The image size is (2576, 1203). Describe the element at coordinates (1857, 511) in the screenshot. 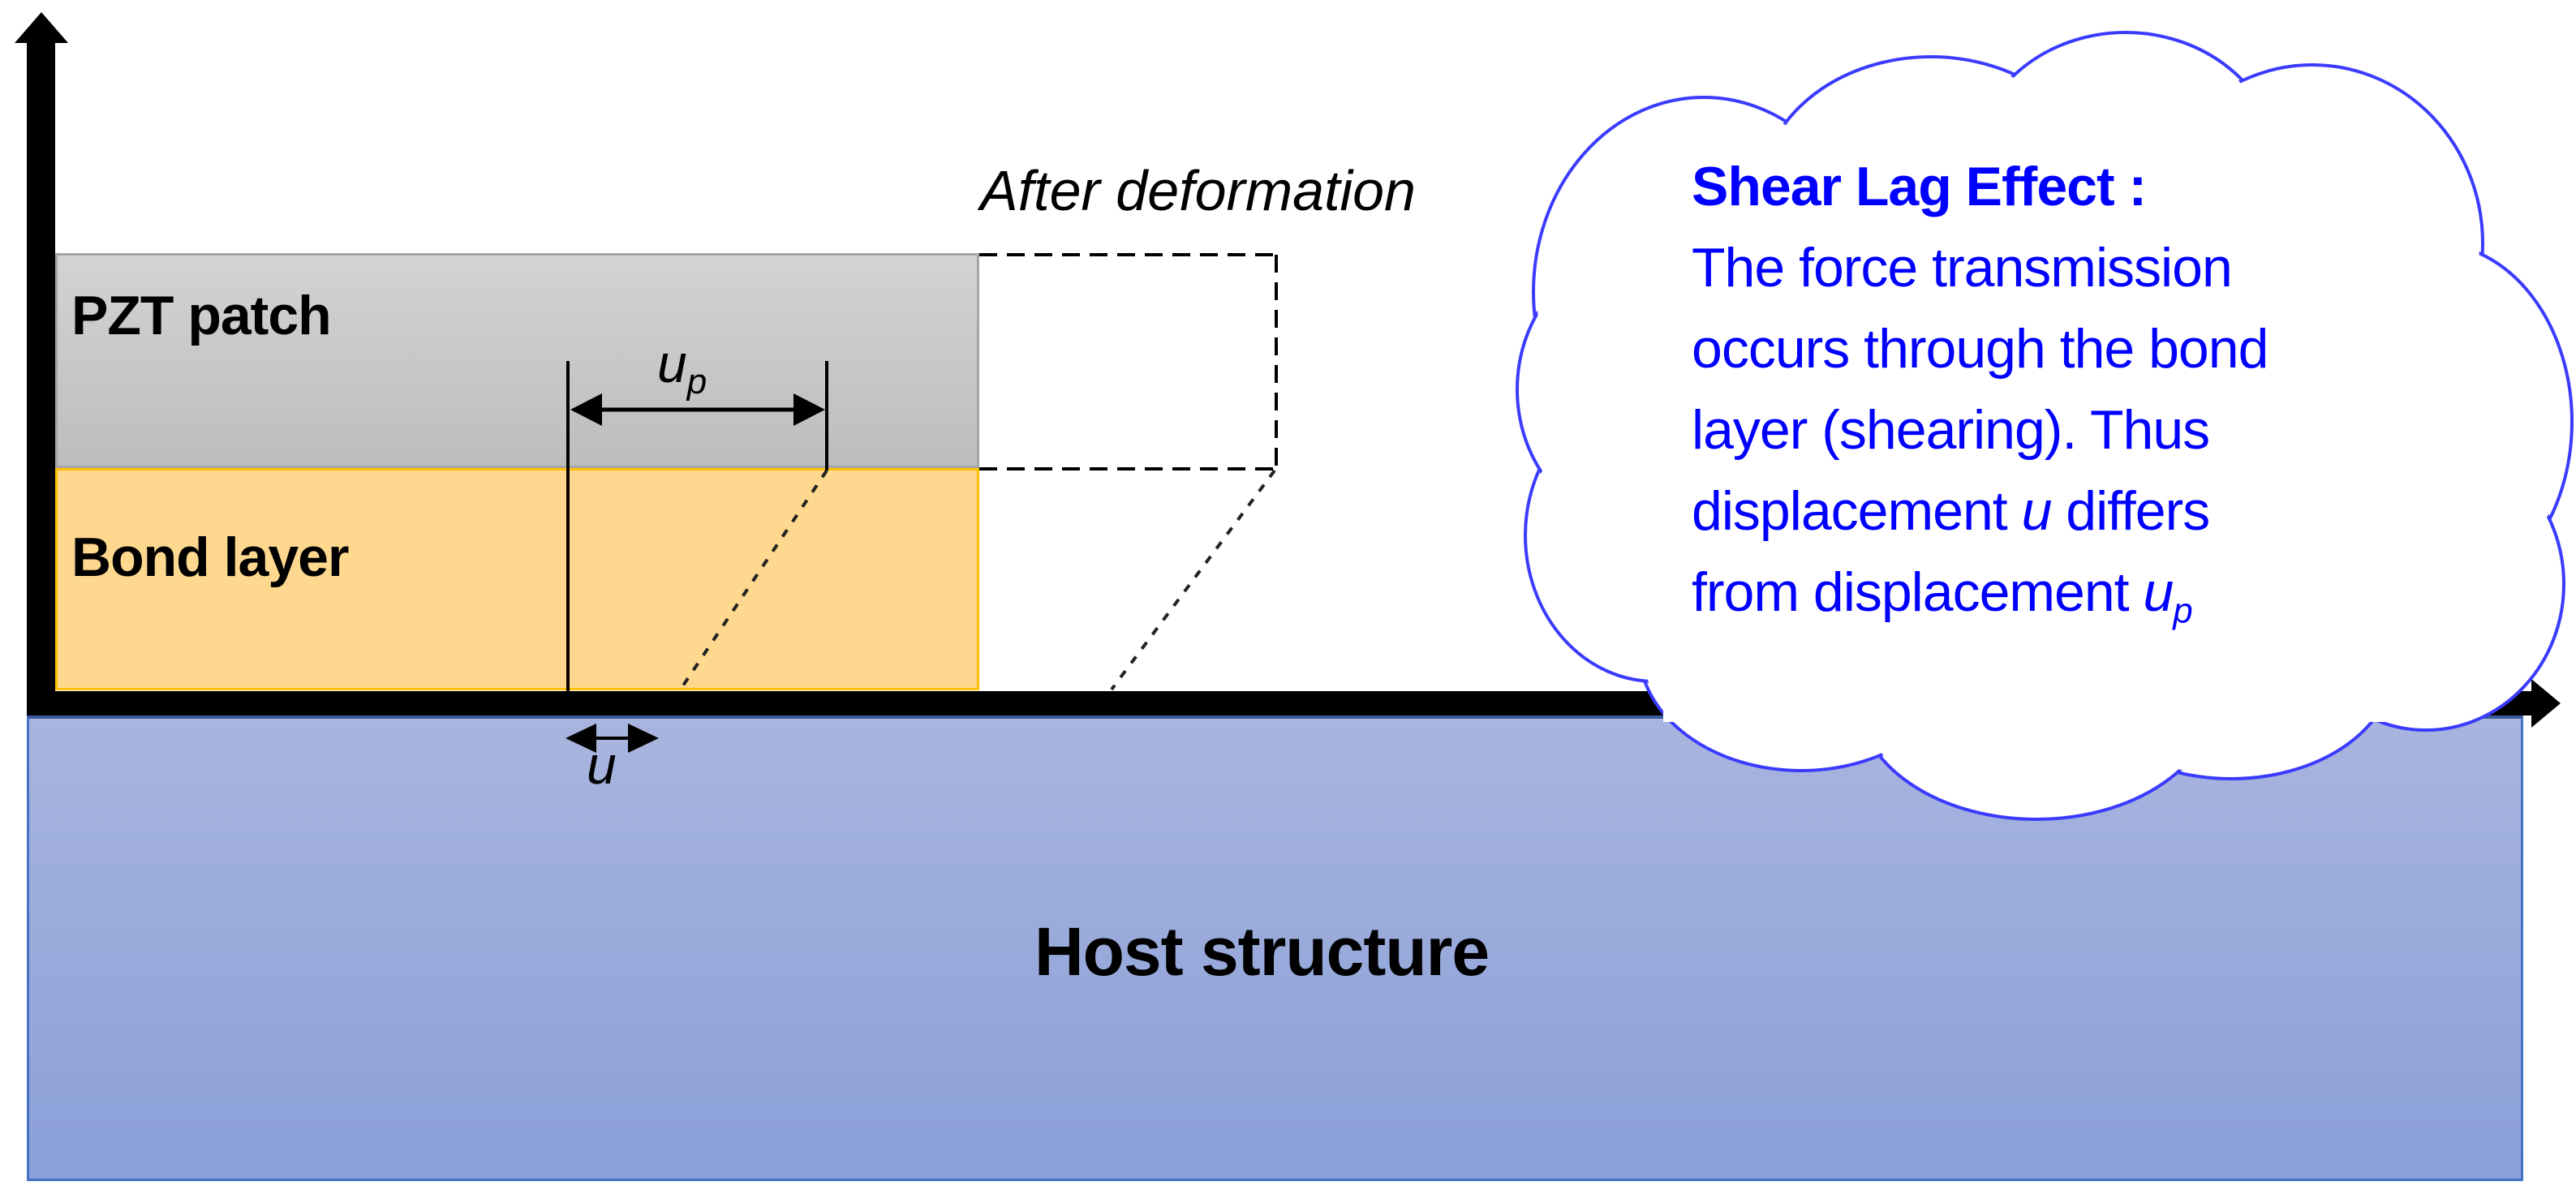

I see `callout-text: displacement` at that location.